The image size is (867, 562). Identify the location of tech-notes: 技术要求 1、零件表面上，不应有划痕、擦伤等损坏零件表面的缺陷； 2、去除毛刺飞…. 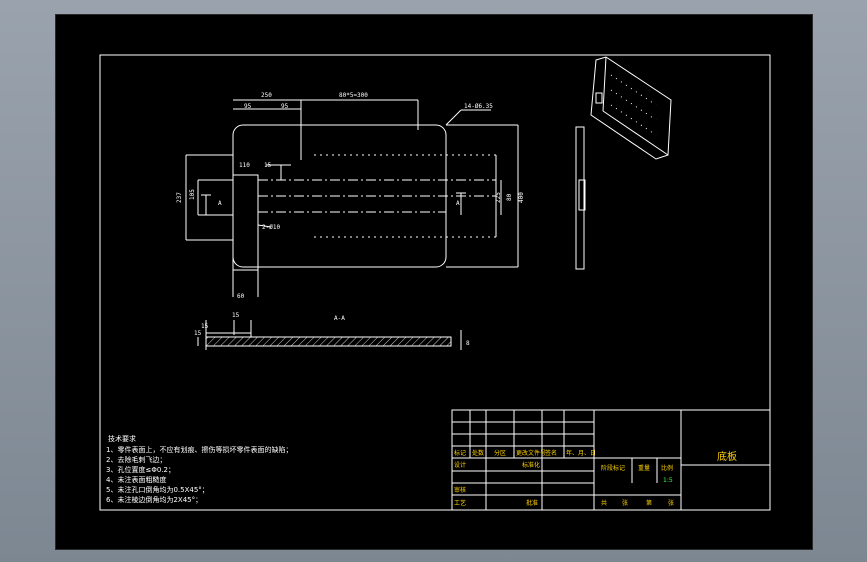
(199, 469).